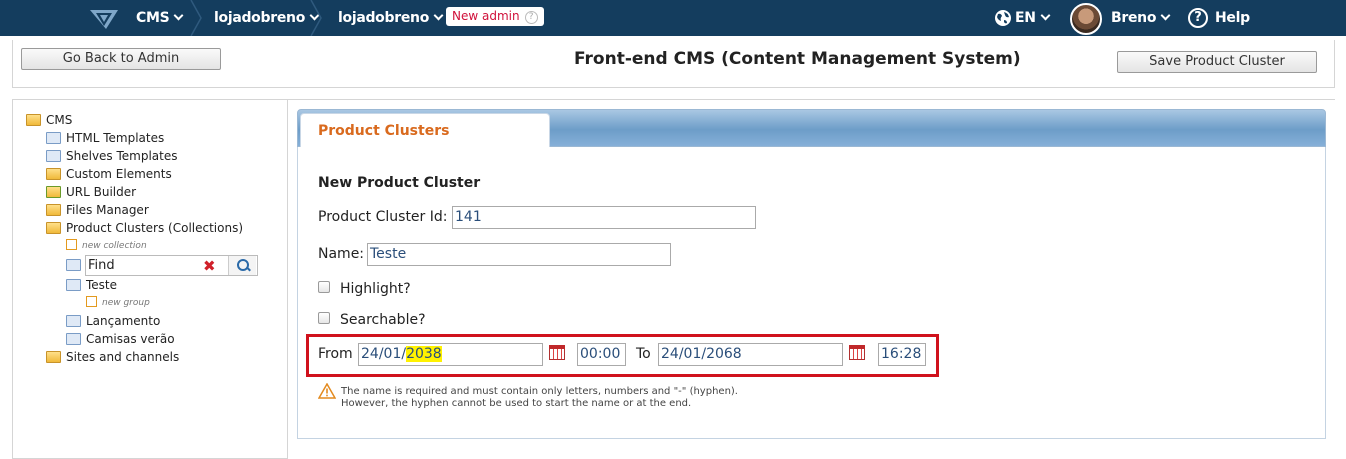 This screenshot has width=1346, height=459. Describe the element at coordinates (153, 18) in the screenshot. I see `crumb-cms-label: CMS` at that location.